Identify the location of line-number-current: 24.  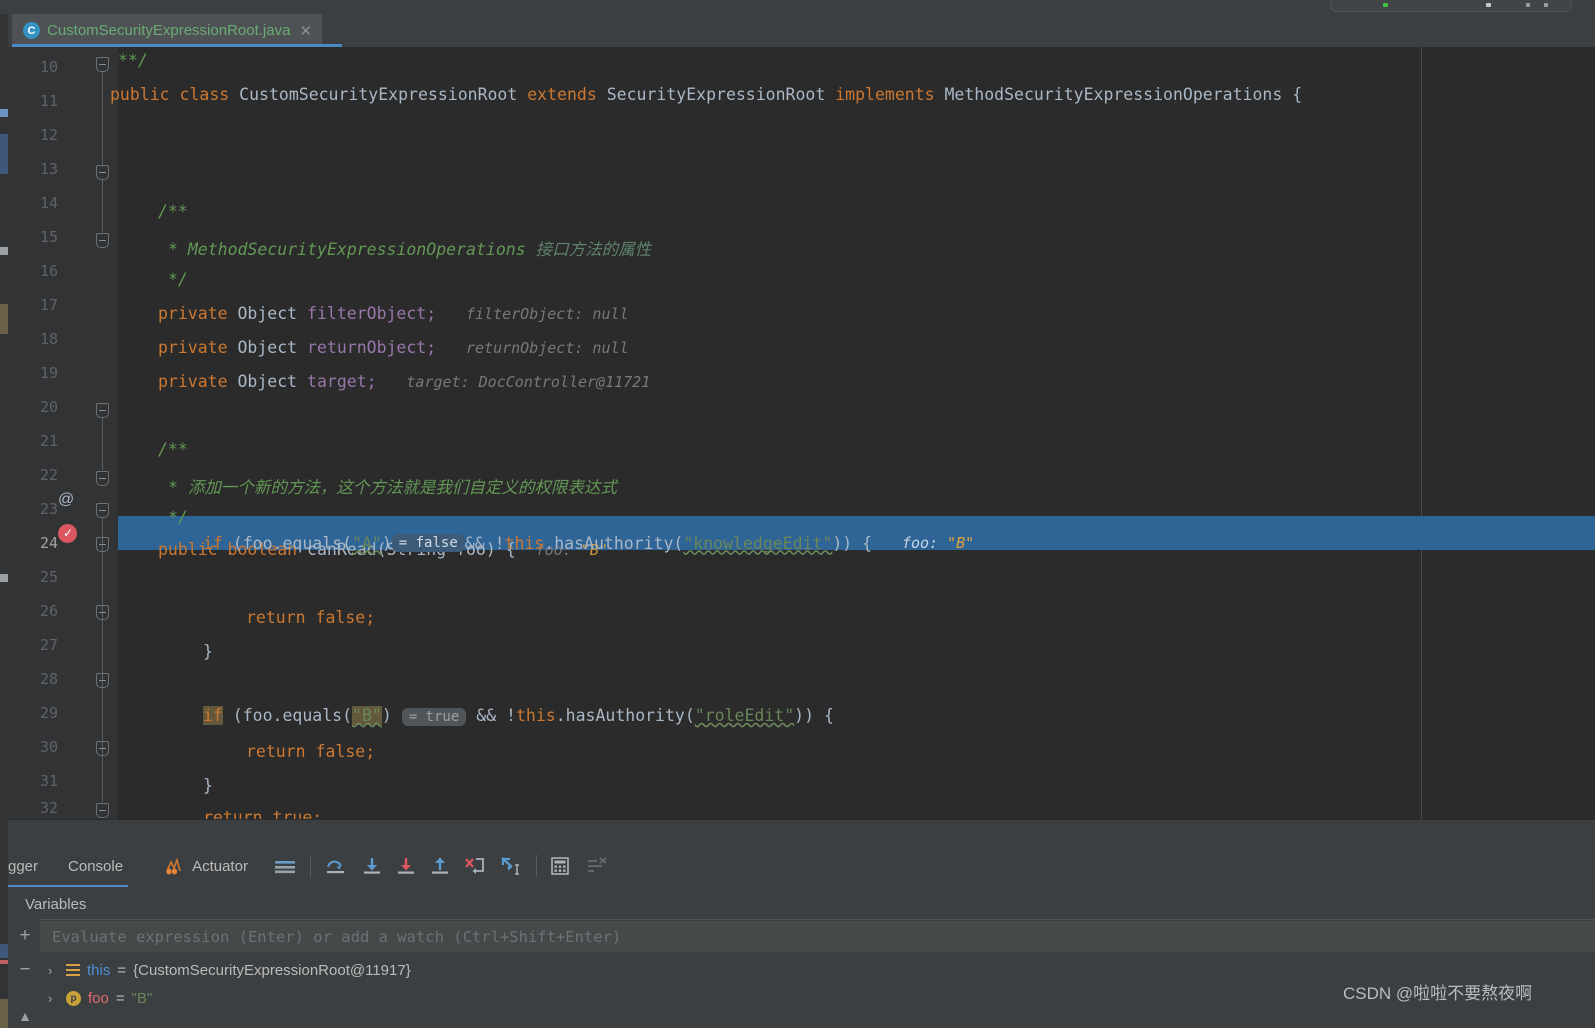
(48, 543).